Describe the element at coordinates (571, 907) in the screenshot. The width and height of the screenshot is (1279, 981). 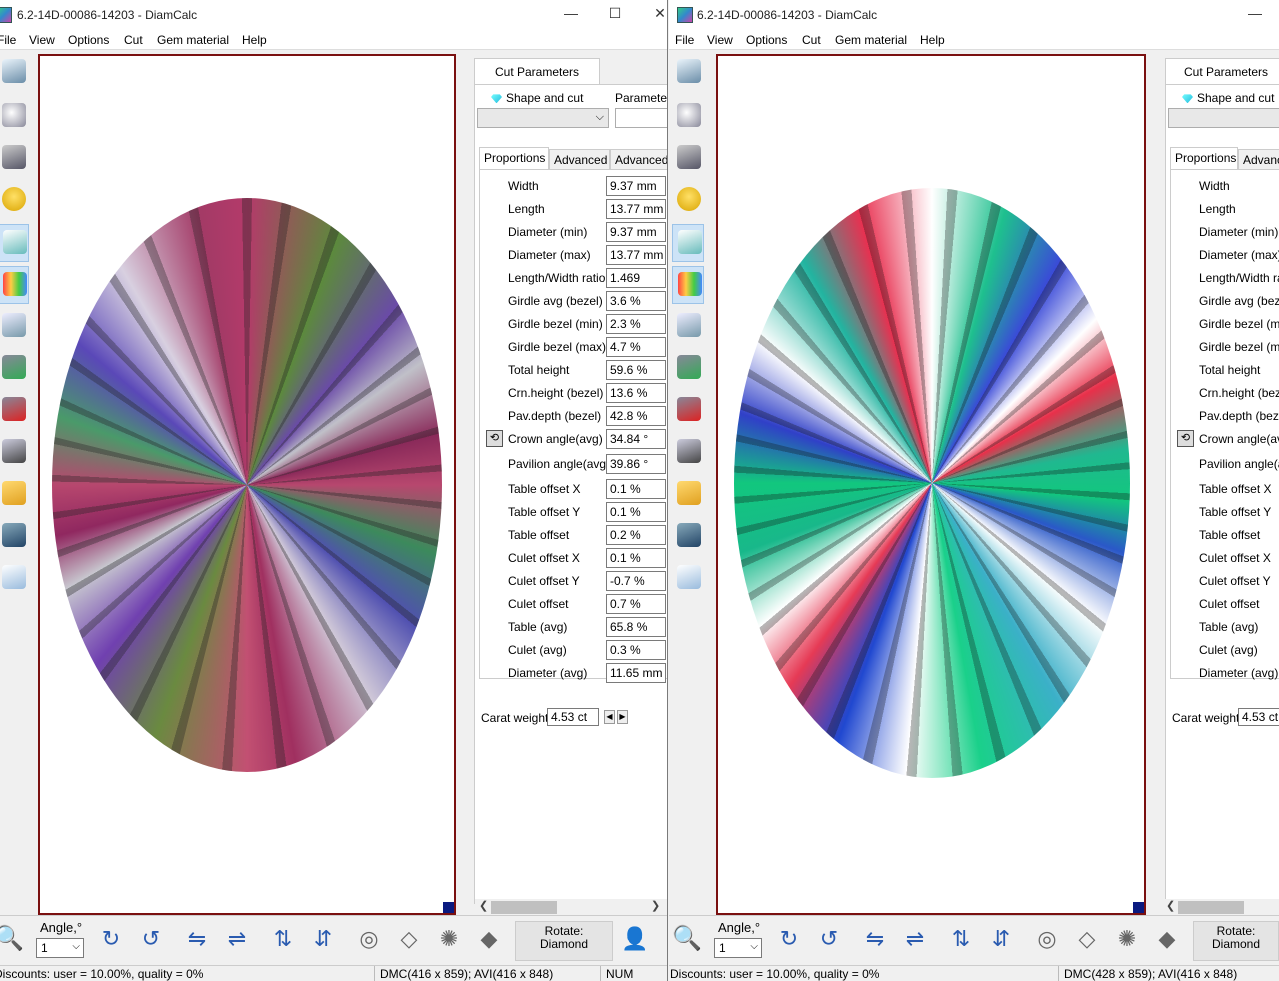
I see `panel-horizontal-scrollbar: ❮ ❯` at that location.